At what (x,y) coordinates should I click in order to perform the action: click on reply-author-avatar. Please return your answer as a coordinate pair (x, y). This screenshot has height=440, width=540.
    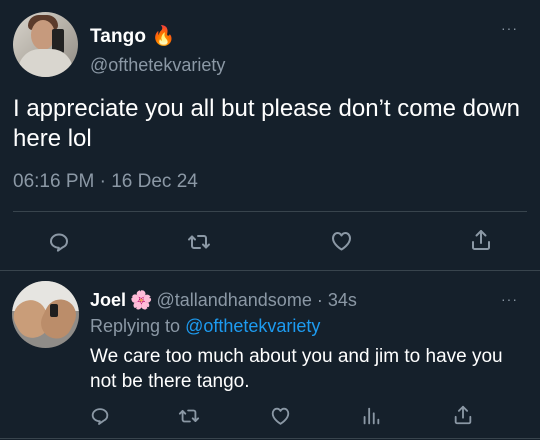
    Looking at the image, I should click on (45, 314).